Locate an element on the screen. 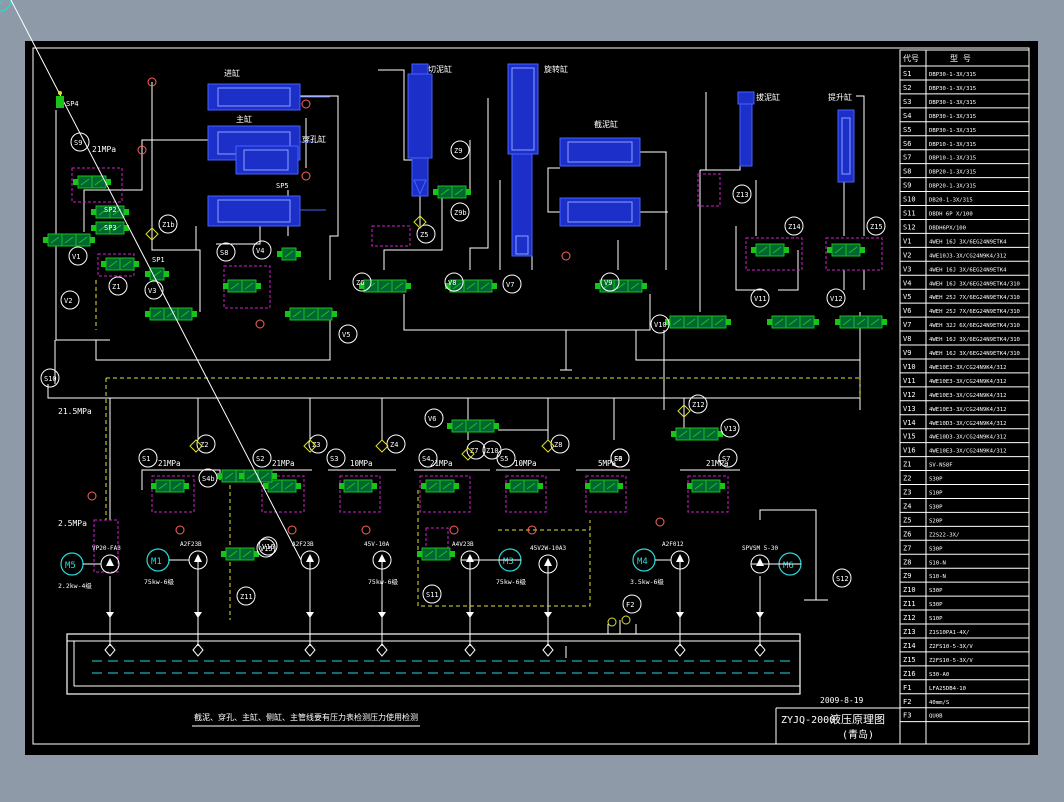  tag-text: S9 is located at coordinates (78, 143).